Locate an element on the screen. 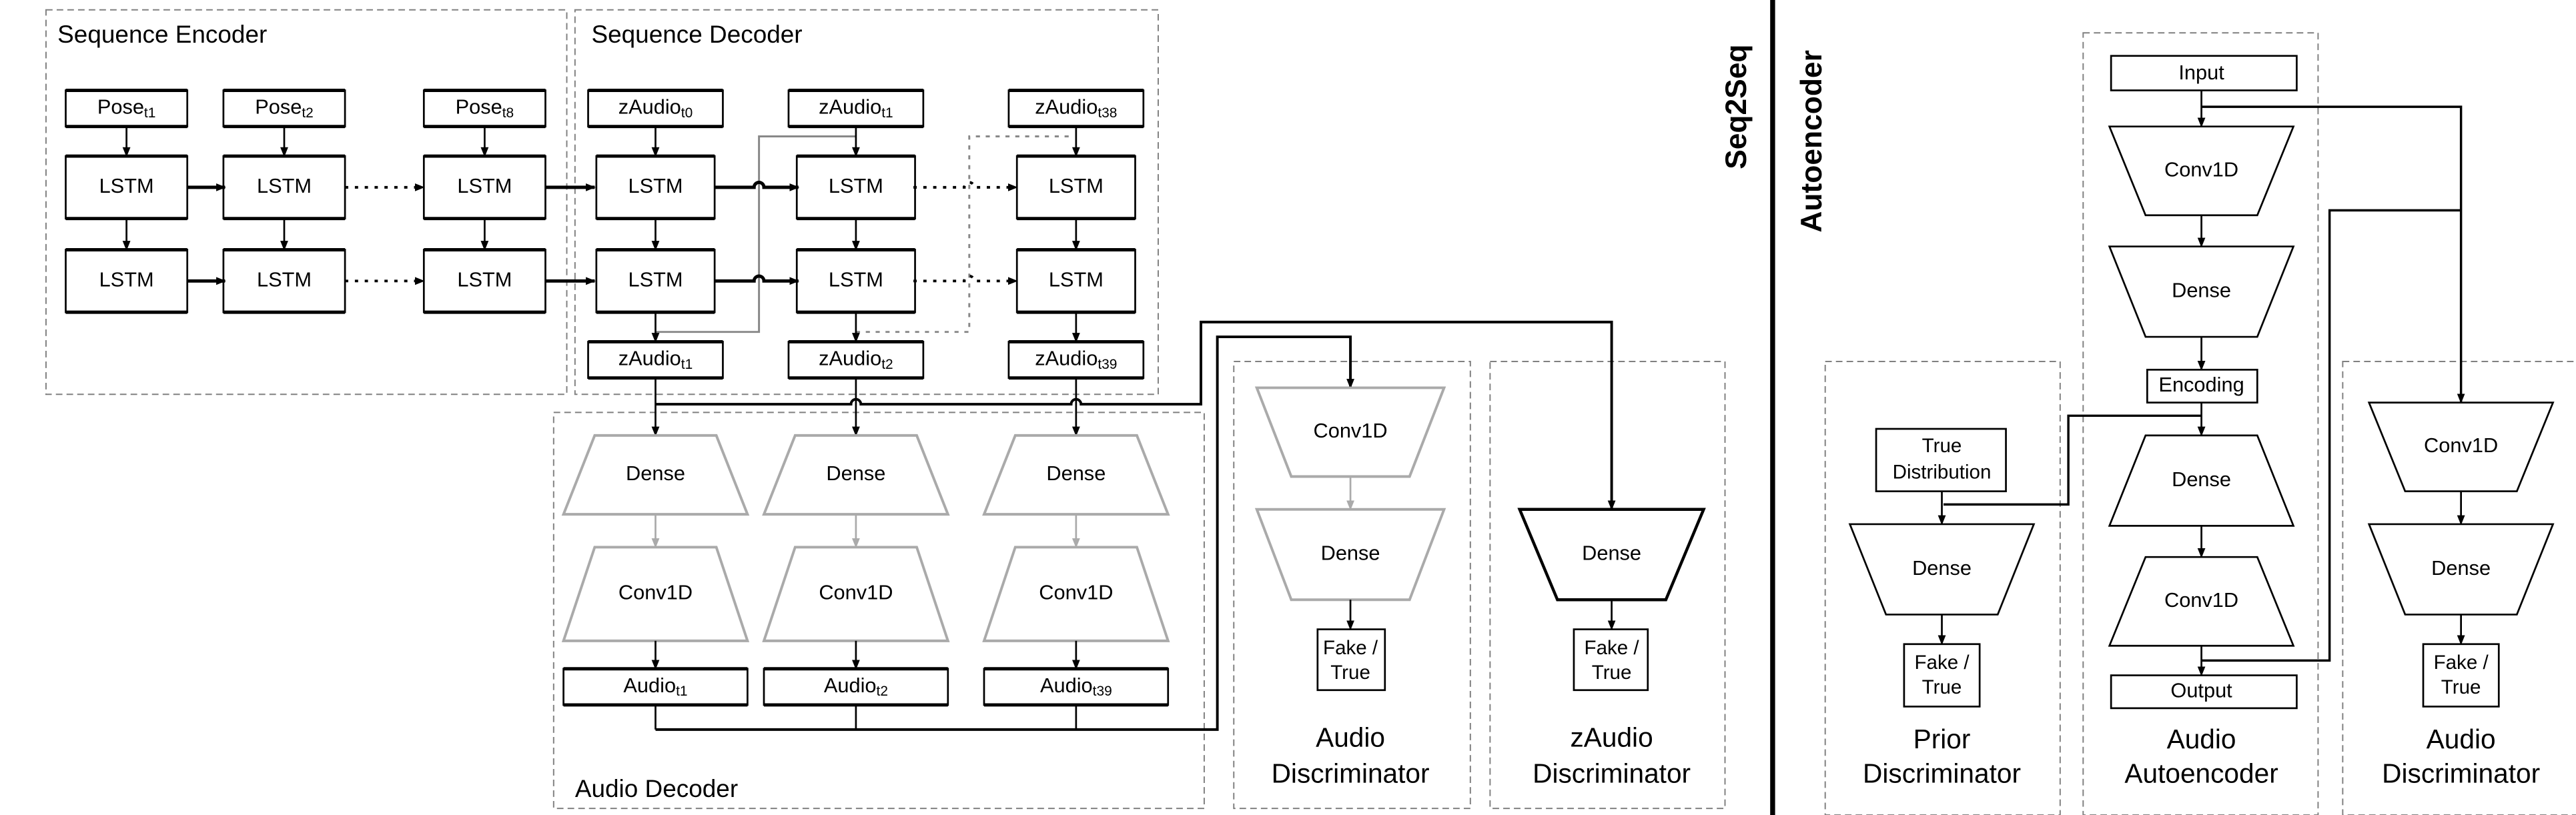 Image resolution: width=2576 pixels, height=815 pixels. ae-encoder-dense-layer: Dense is located at coordinates (2201, 291).